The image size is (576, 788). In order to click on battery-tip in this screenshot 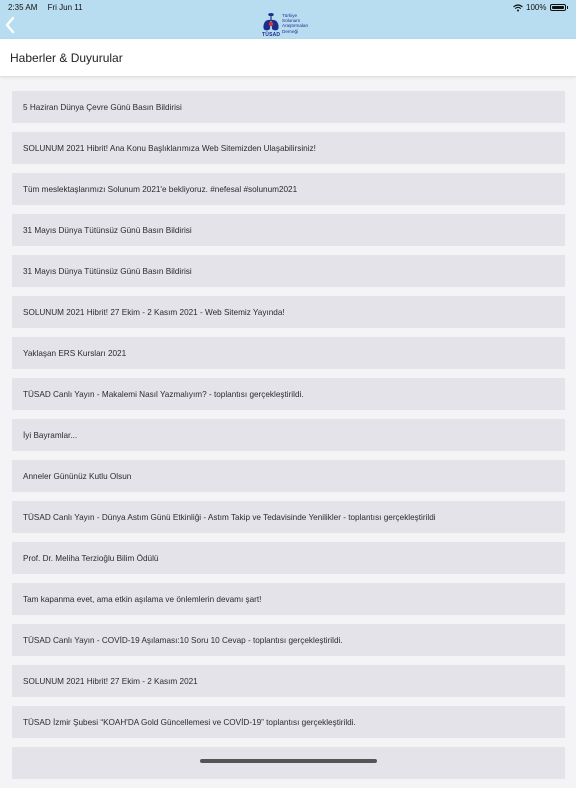, I will do `click(567, 7)`.